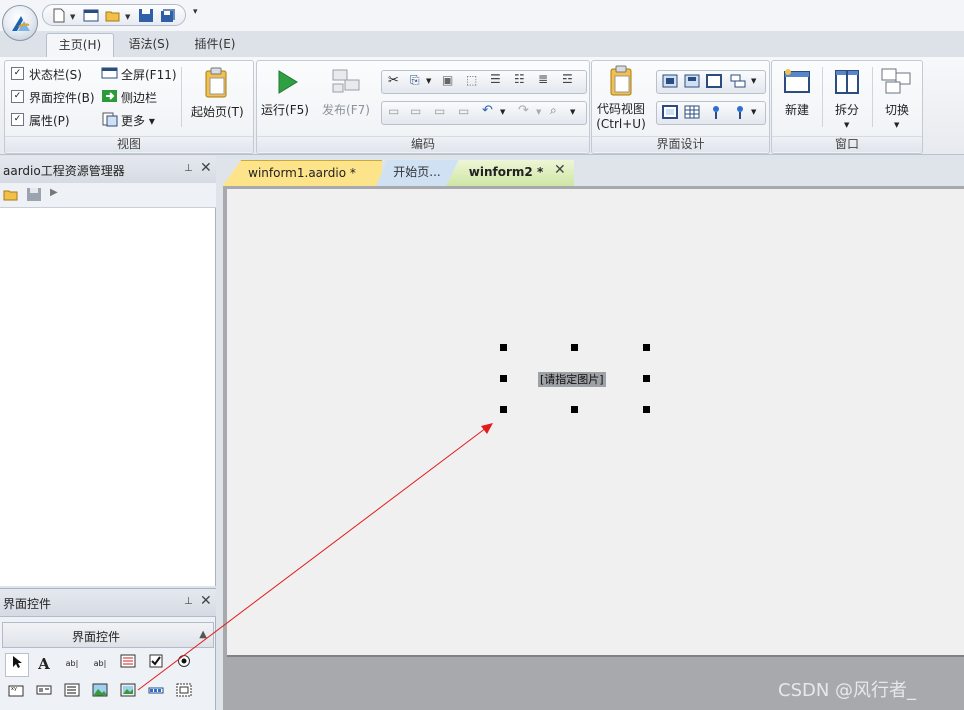  I want to click on tab-syntax: 语法(S), so click(149, 45).